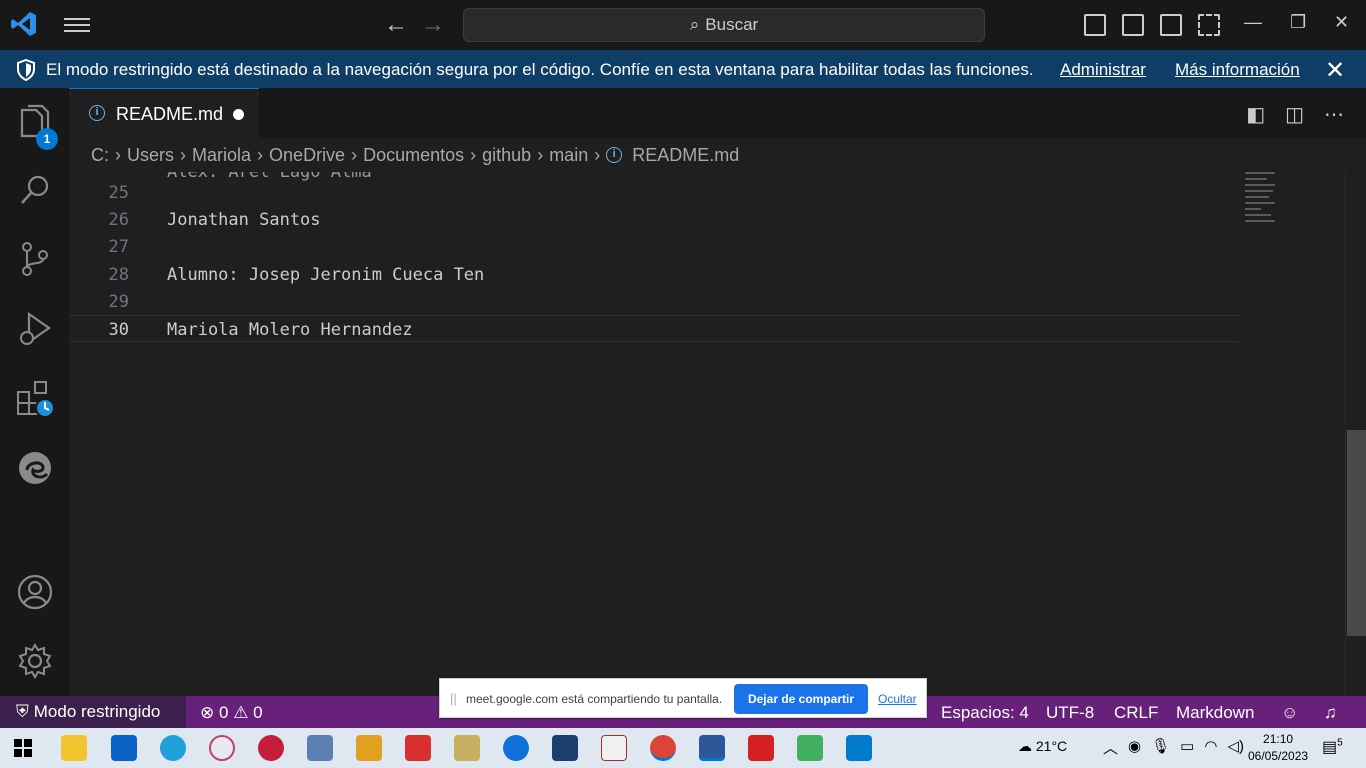 The width and height of the screenshot is (1366, 768). Describe the element at coordinates (1209, 25) in the screenshot. I see `customize-layout-icon` at that location.